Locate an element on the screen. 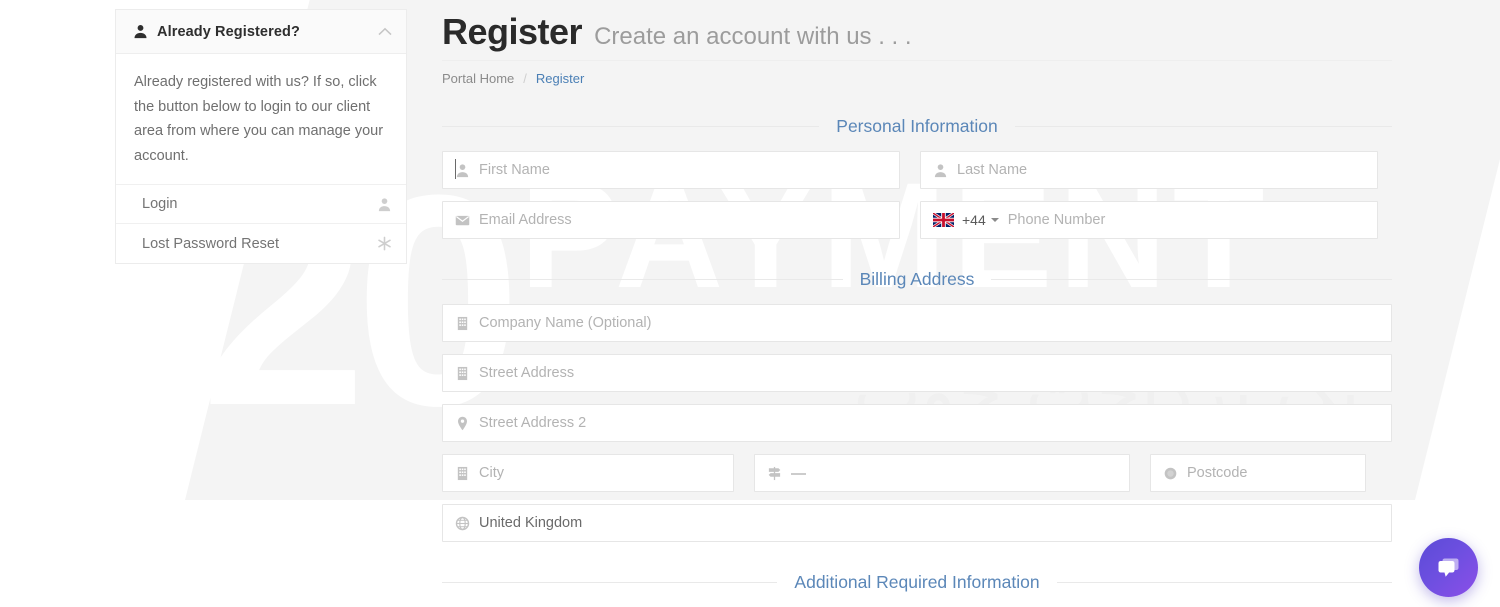  asterisk-icon is located at coordinates (384, 243).